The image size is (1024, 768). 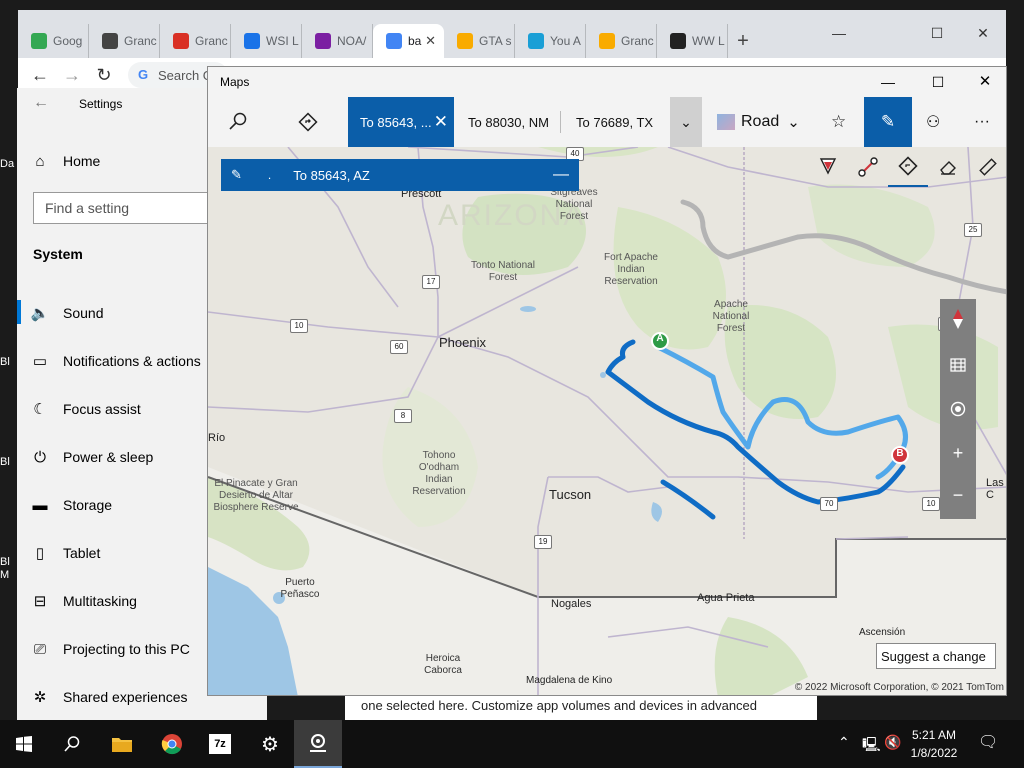 I want to click on chrome-button, so click(x=172, y=744).